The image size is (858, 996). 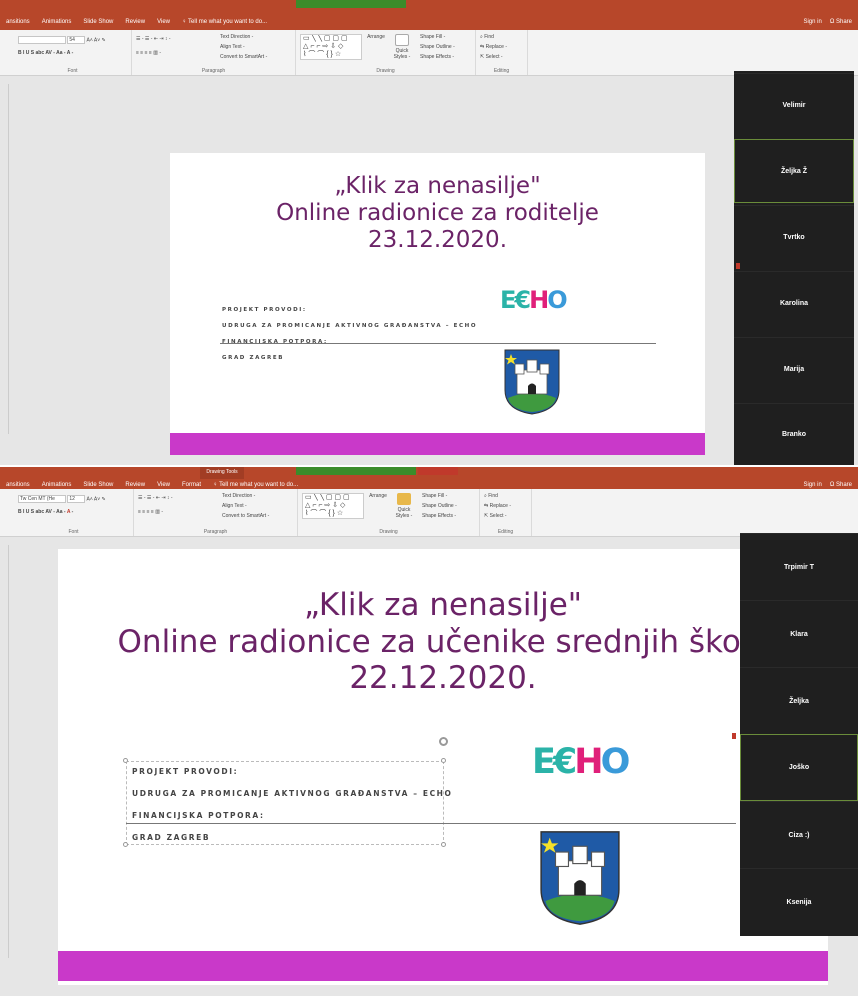 What do you see at coordinates (794, 369) in the screenshot?
I see `participant-tile: Marija` at bounding box center [794, 369].